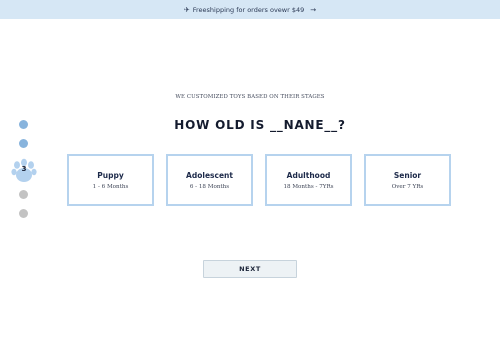 The image size is (500, 339). Describe the element at coordinates (407, 175) in the screenshot. I see `option-title: Senior` at that location.